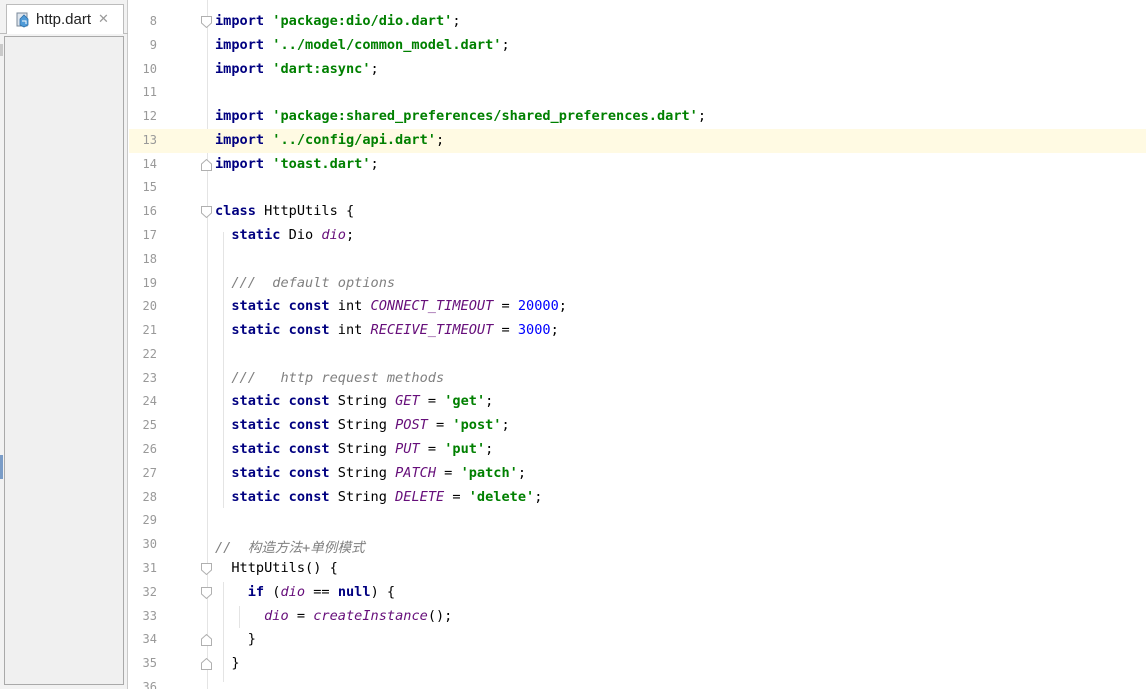  Describe the element at coordinates (637, 593) in the screenshot. I see `code-line: 32 if (dio == null) {` at that location.